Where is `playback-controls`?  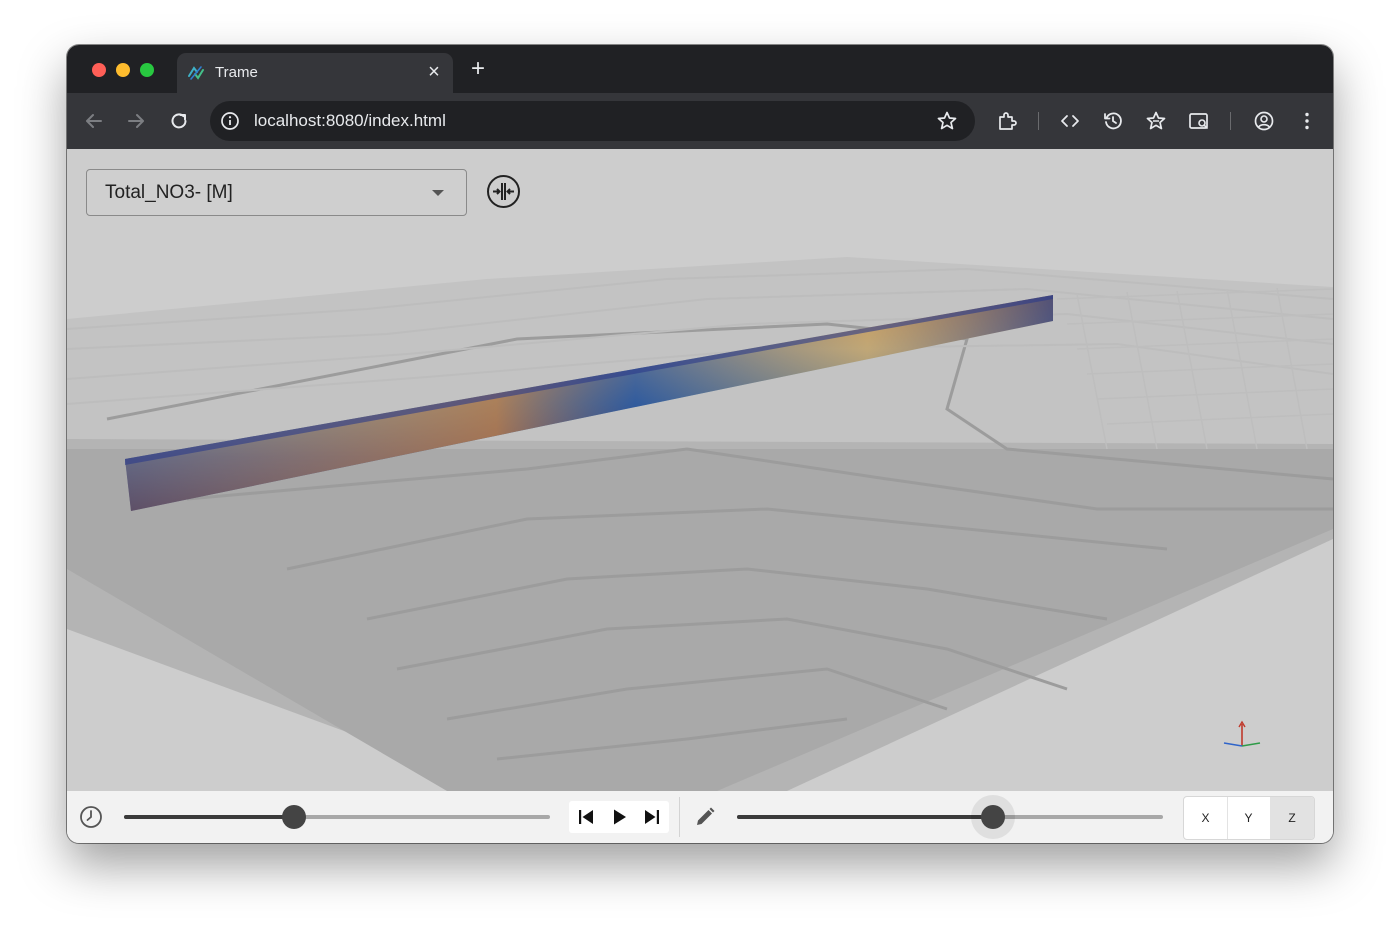
playback-controls is located at coordinates (619, 817).